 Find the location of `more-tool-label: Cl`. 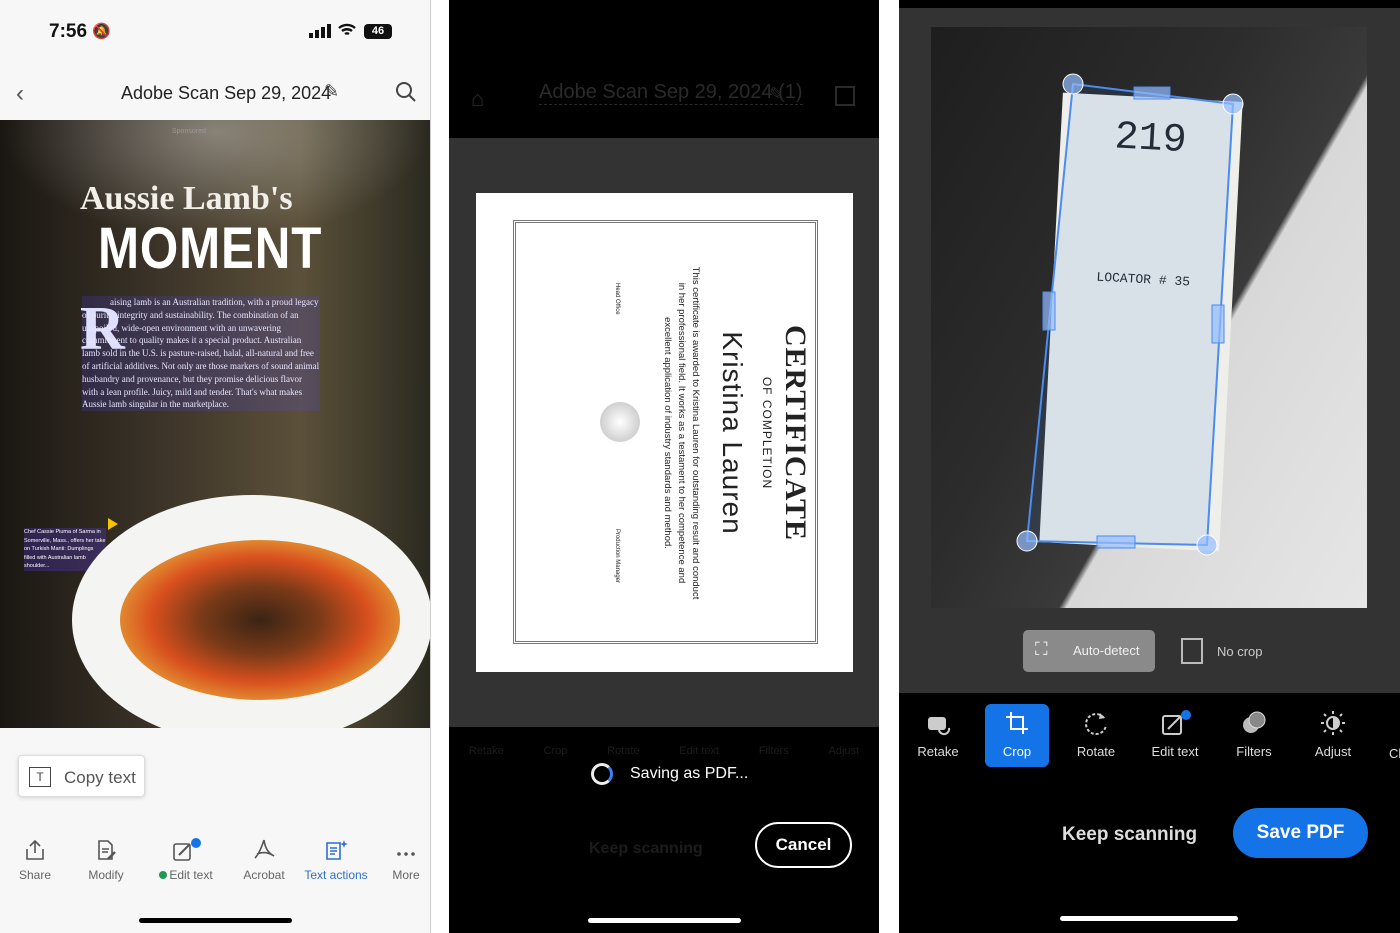

more-tool-label: Cl is located at coordinates (1394, 753).